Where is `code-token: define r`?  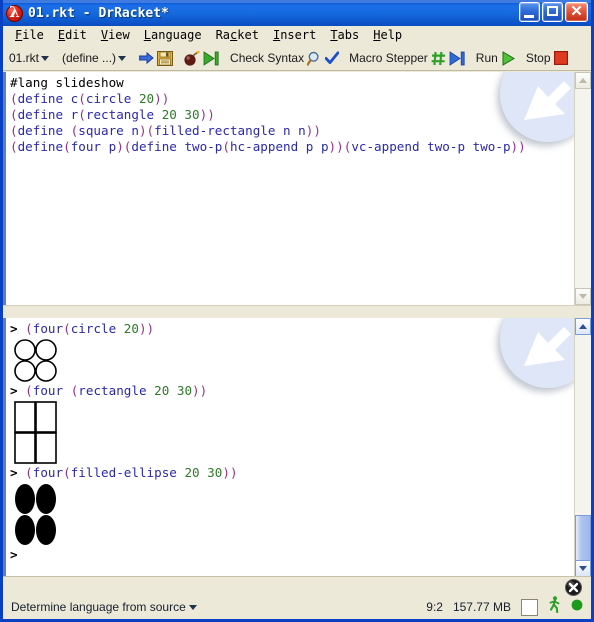 code-token: define r is located at coordinates (48, 114).